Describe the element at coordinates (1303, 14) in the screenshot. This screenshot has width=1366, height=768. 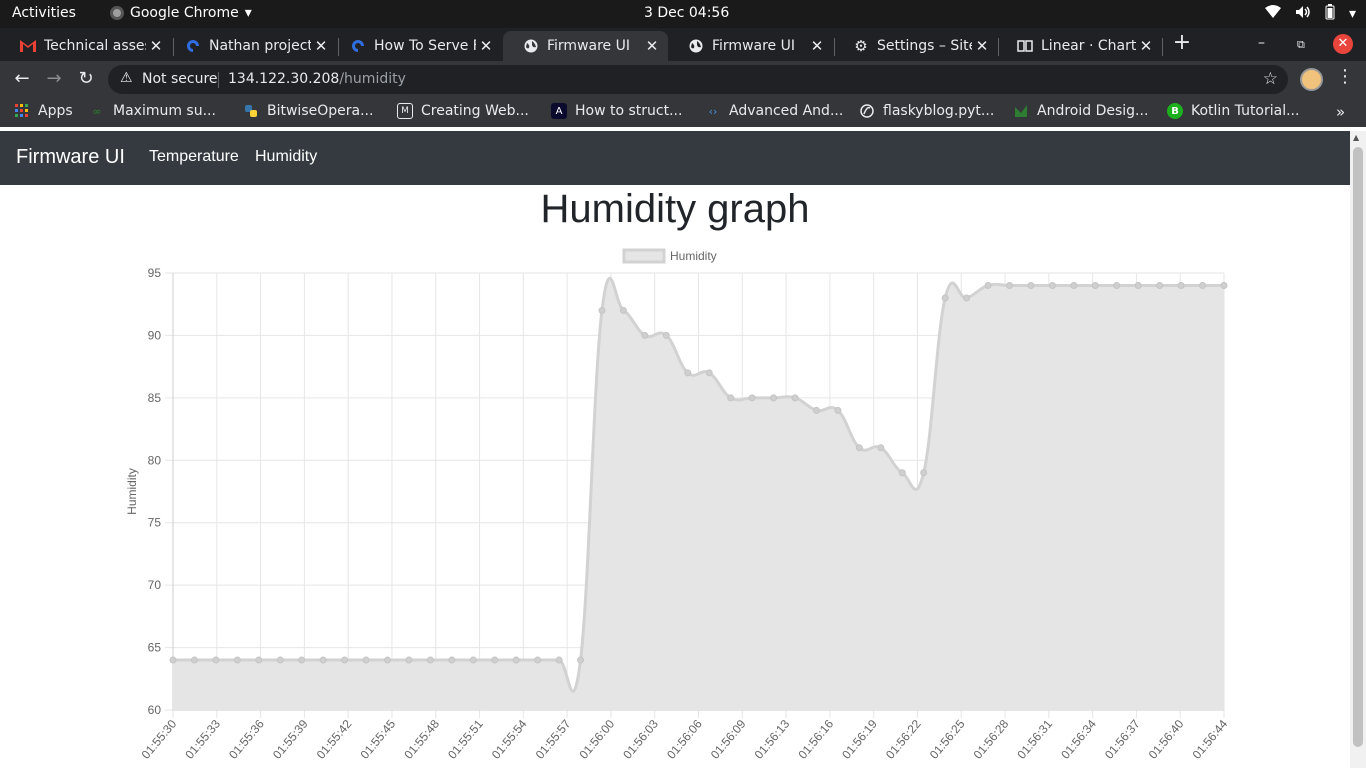
I see `volume-icon` at that location.